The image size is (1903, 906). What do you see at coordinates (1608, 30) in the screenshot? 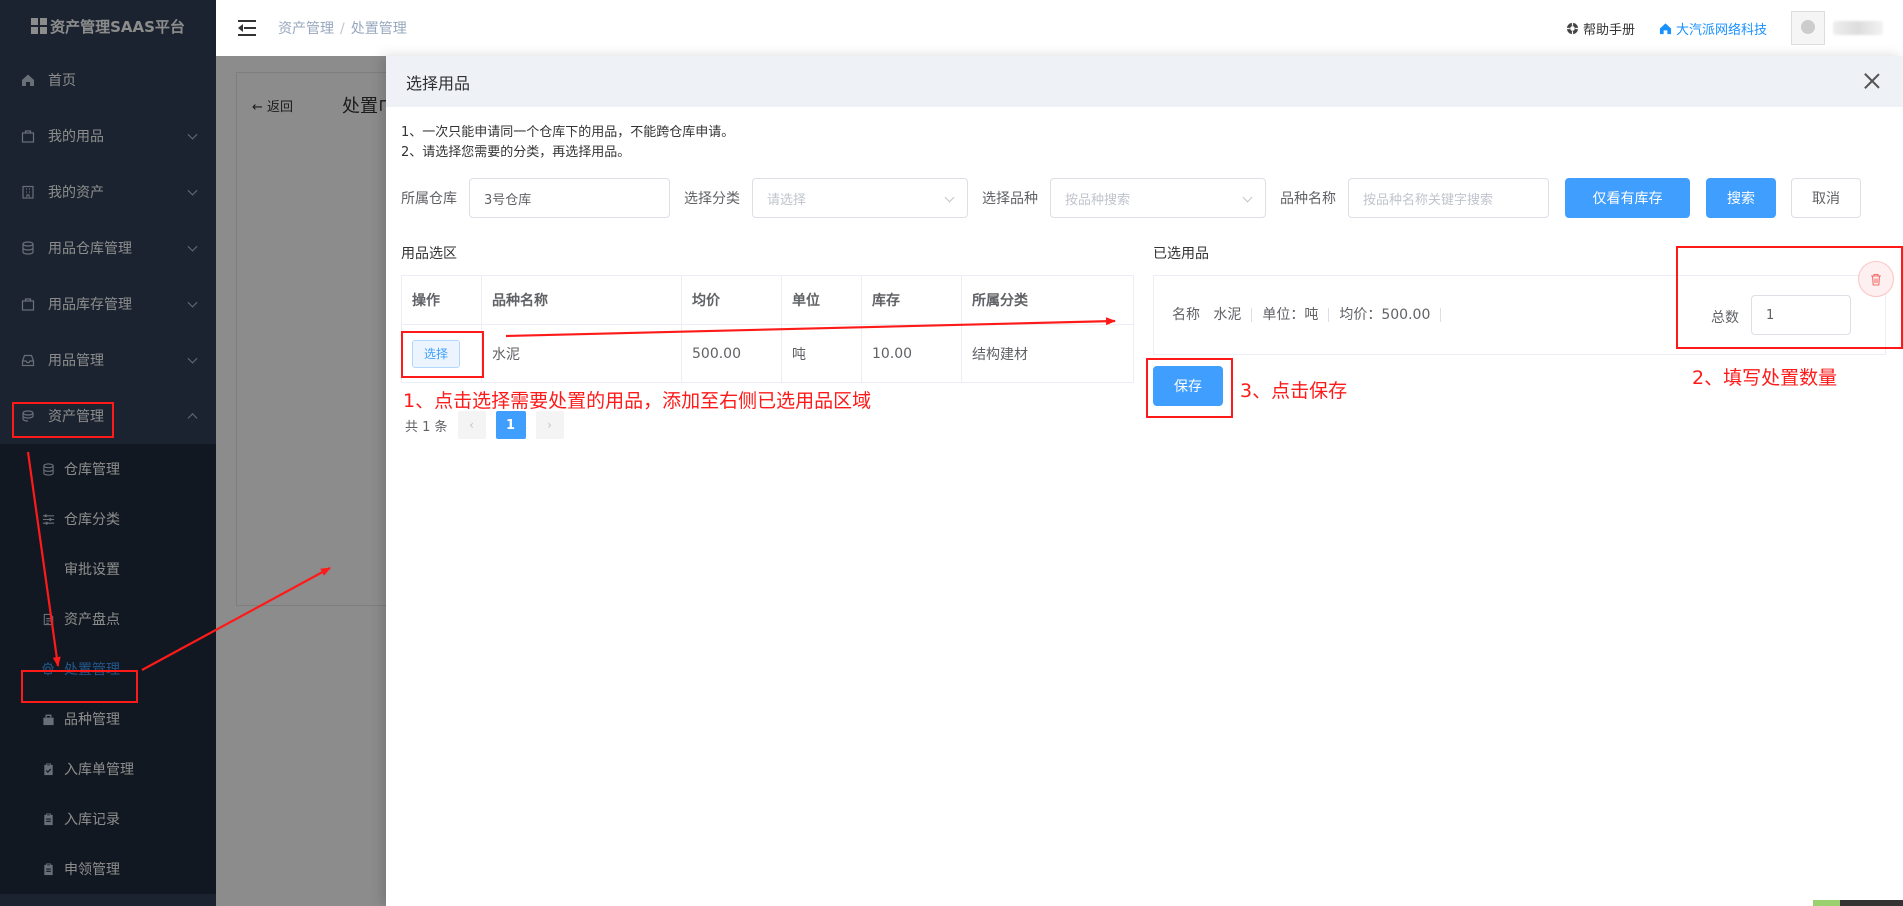
I see `help-manual-label: 帮助手册` at bounding box center [1608, 30].